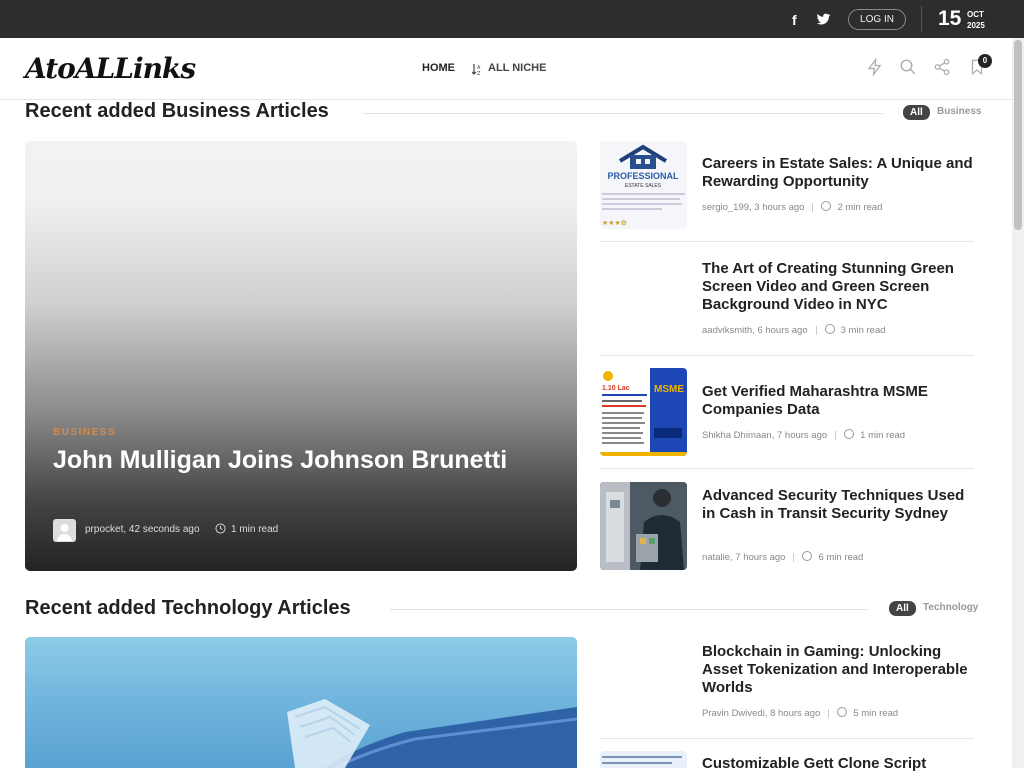 This screenshot has height=773, width=1024. What do you see at coordinates (863, 330) in the screenshot?
I see `article-read-time: 3 min read` at bounding box center [863, 330].